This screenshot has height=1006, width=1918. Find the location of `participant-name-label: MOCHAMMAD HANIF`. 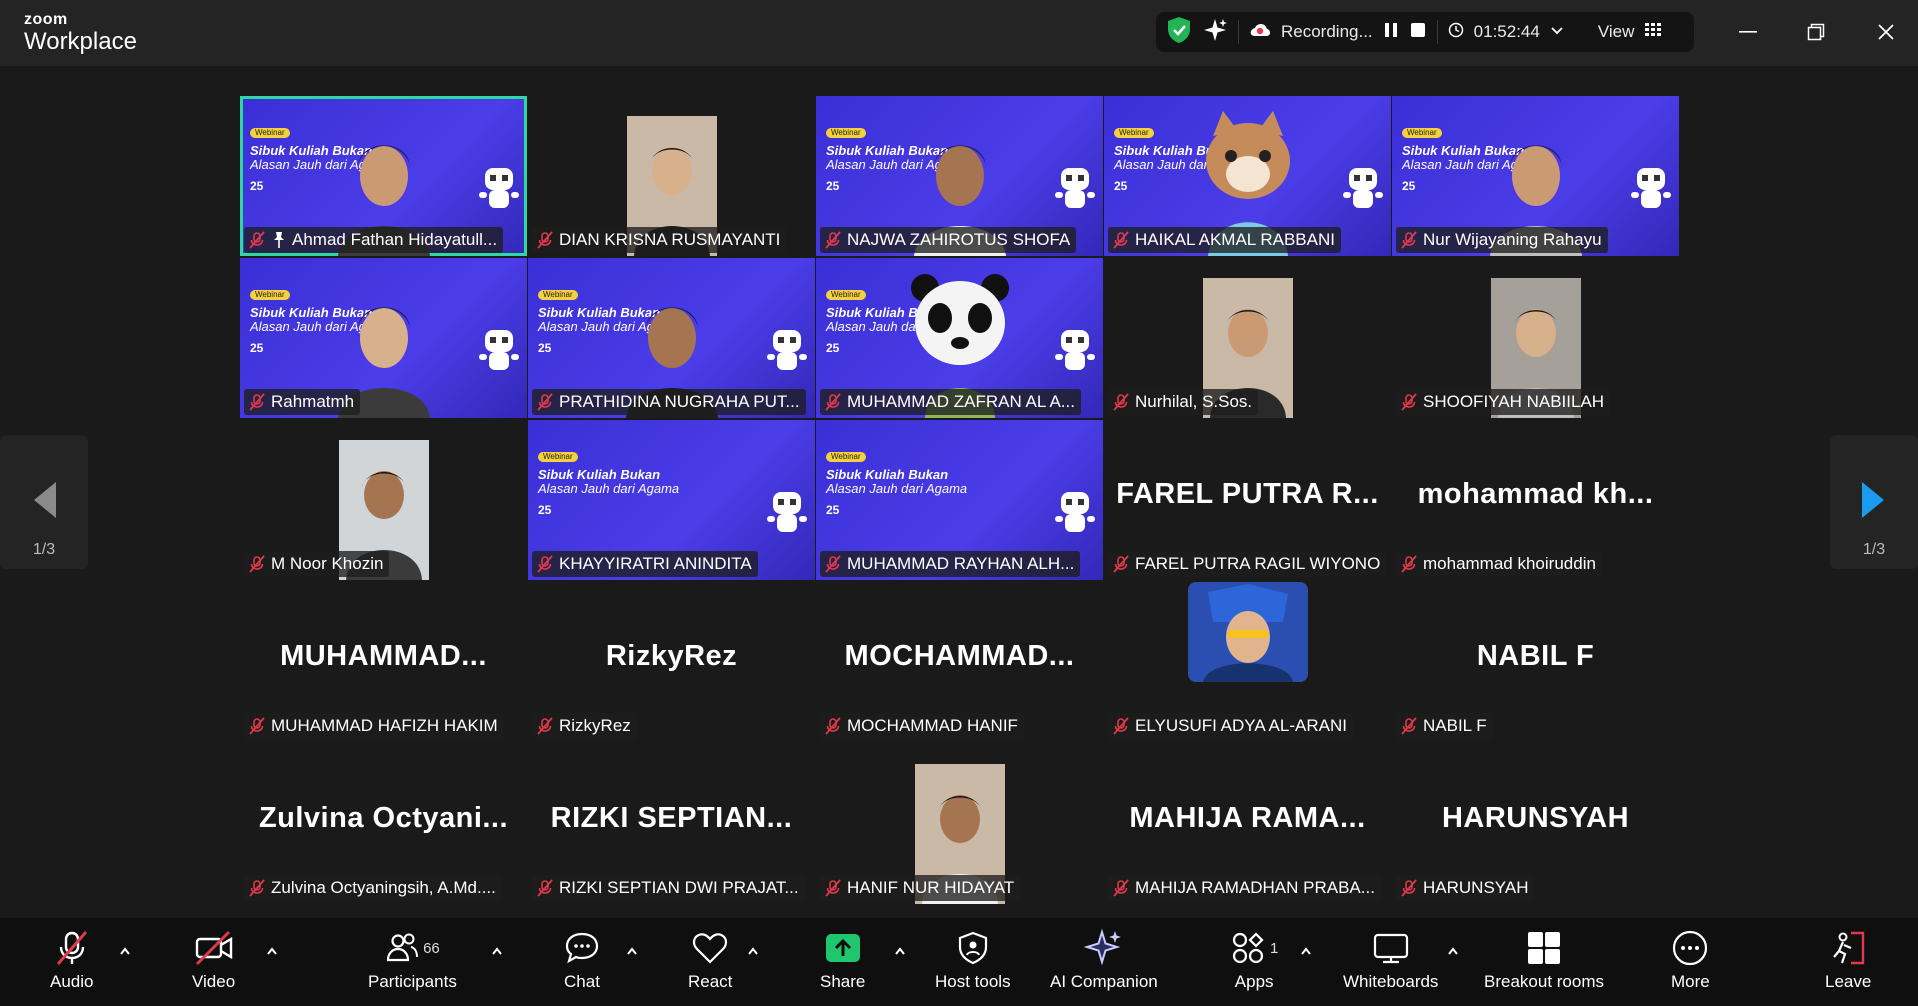

participant-name-label: MOCHAMMAD HANIF is located at coordinates (922, 726).